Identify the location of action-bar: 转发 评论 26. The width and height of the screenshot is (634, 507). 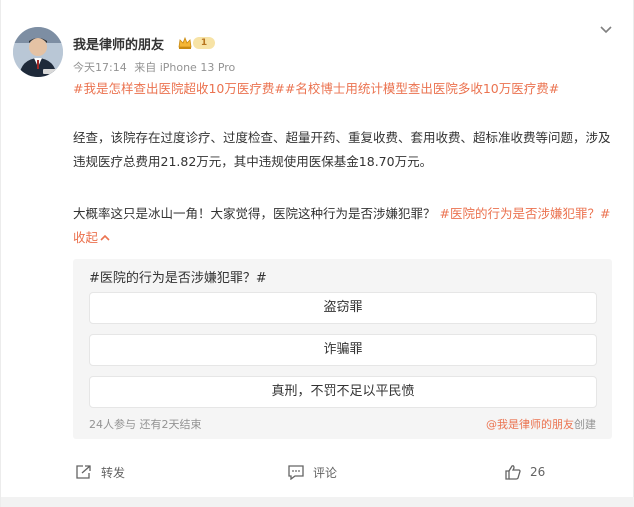
(317, 472).